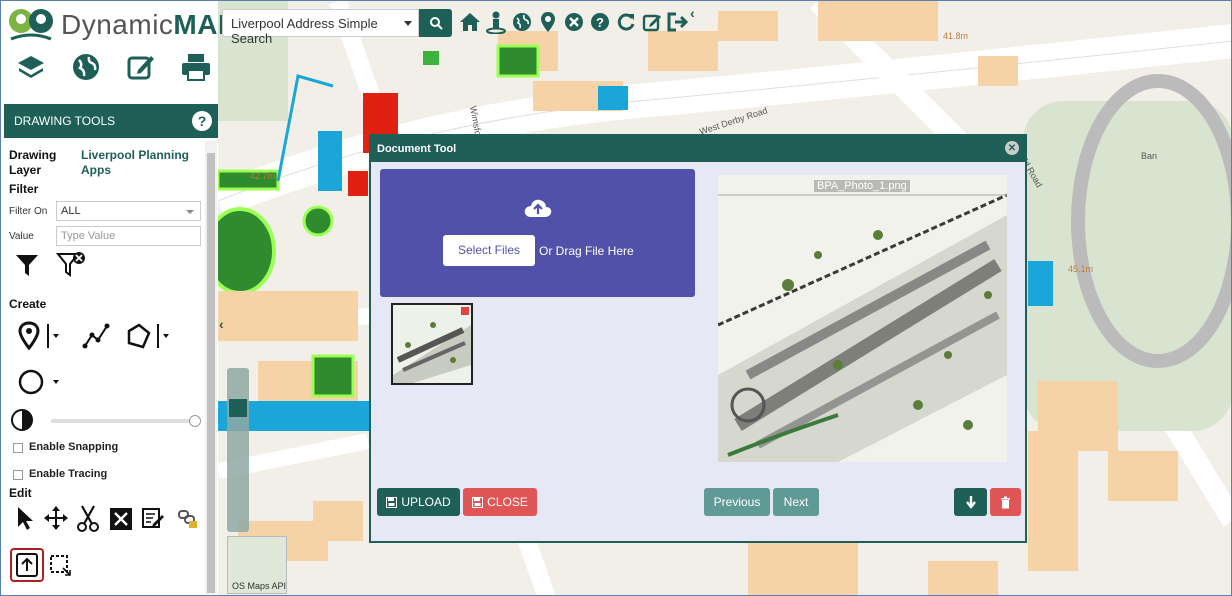 The image size is (1232, 596). Describe the element at coordinates (956, 36) in the screenshot. I see `map-label-spot1: 41.8m` at that location.